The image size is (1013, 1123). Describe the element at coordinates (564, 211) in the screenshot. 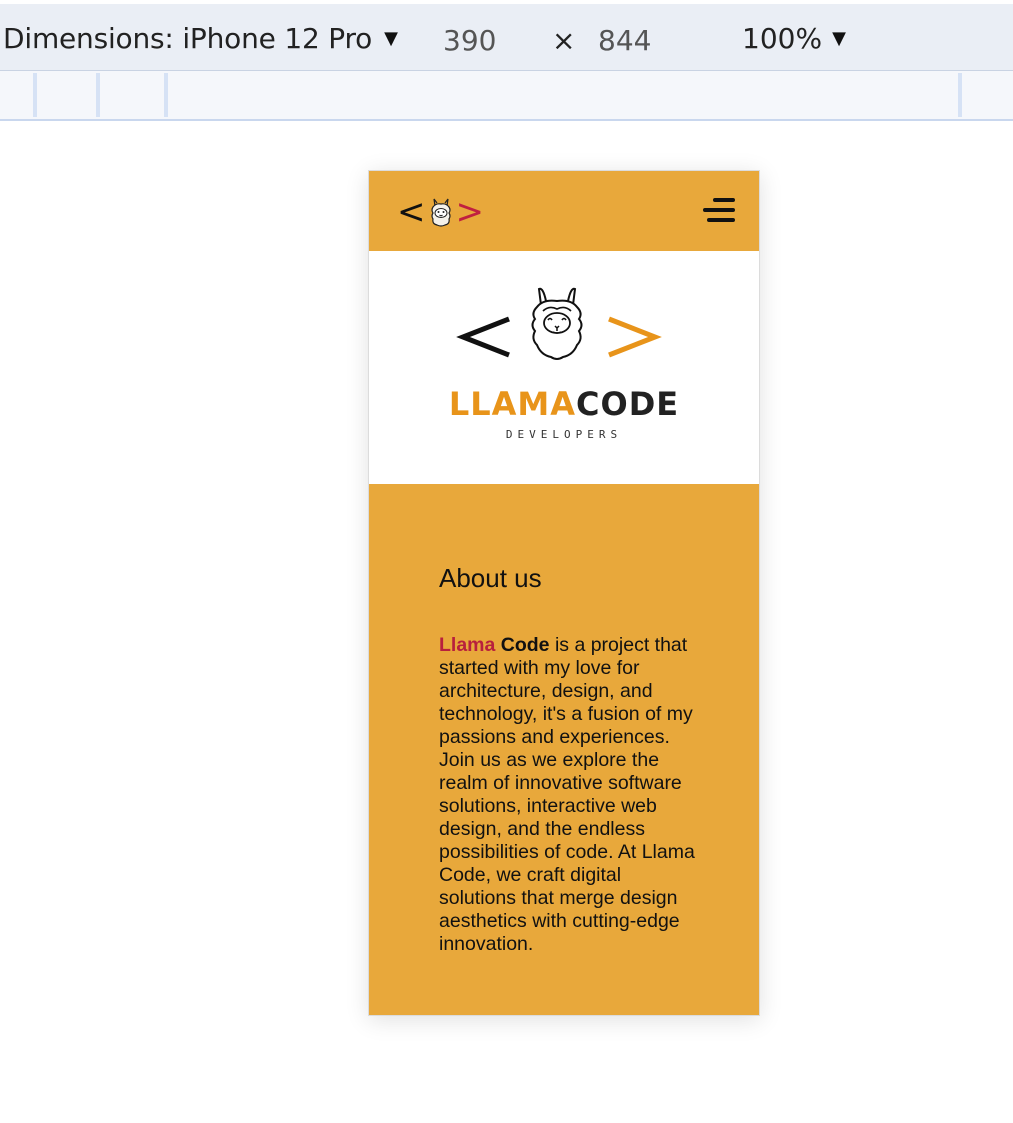

I see `site-navbar: < >` at that location.